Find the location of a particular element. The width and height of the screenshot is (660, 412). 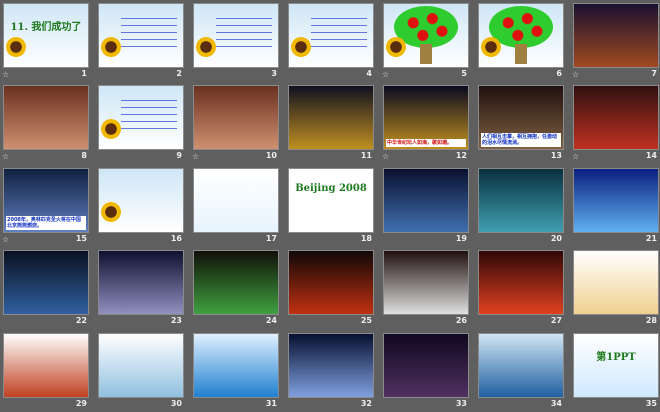

slide-cell: ☆ 14 is located at coordinates (615, 123).